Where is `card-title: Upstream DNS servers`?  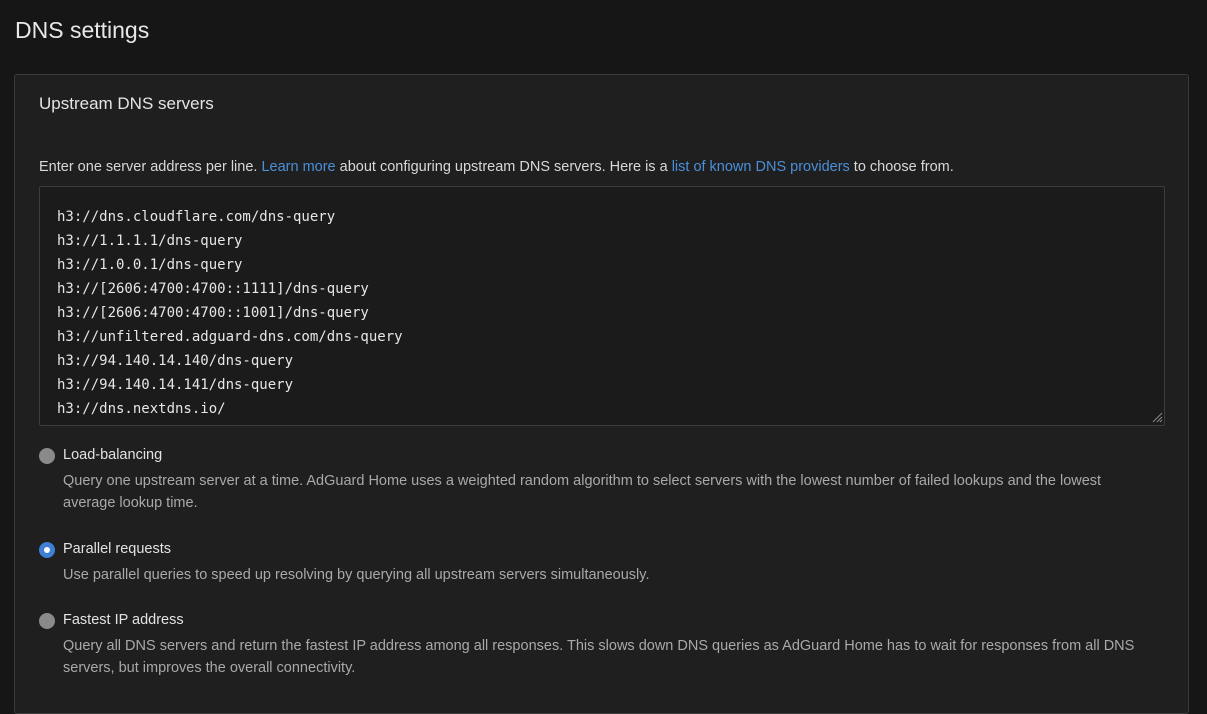
card-title: Upstream DNS servers is located at coordinates (126, 103).